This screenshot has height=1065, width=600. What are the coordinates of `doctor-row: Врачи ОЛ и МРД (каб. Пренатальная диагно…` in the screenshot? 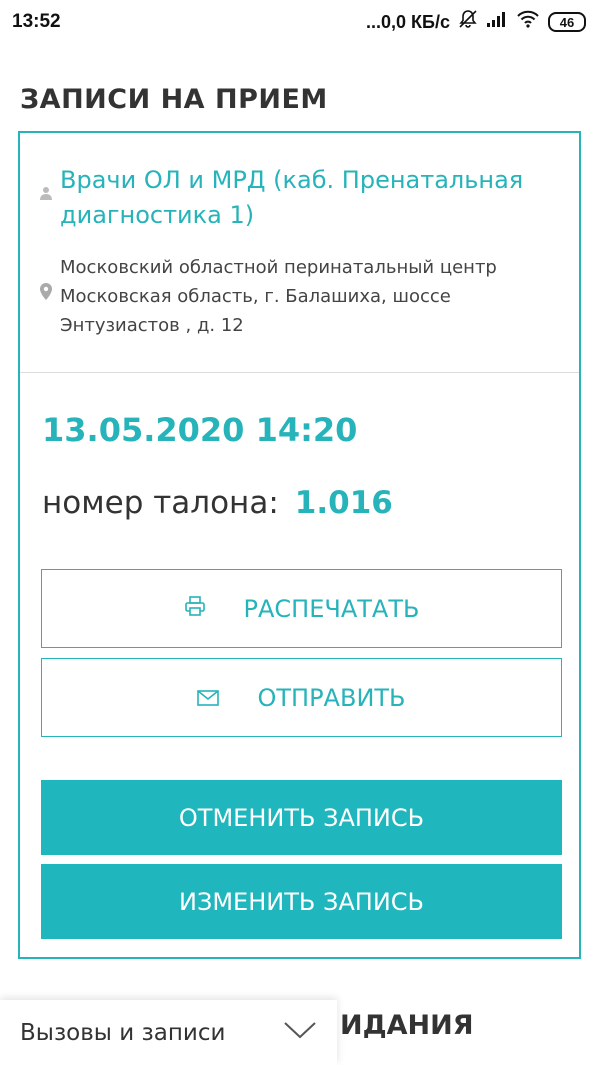 It's located at (290, 198).